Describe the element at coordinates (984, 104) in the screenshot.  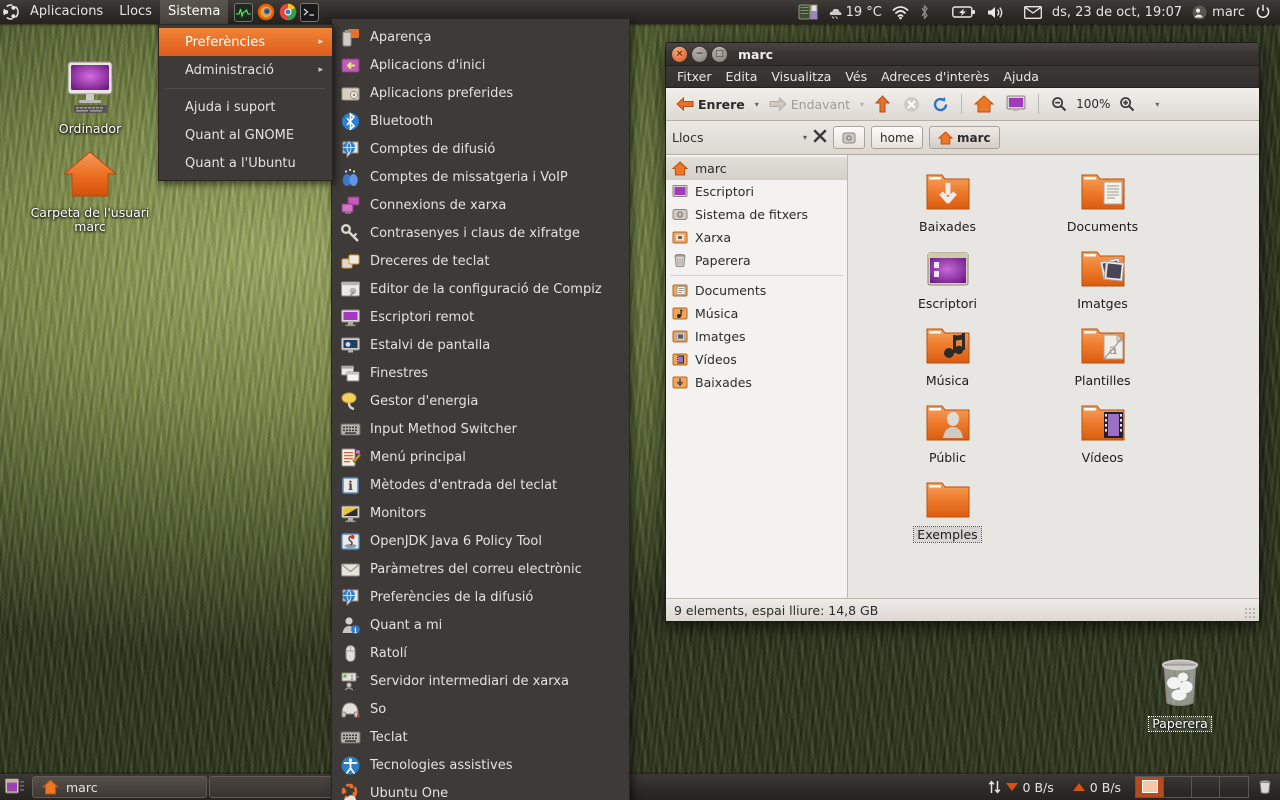
I see `home-button` at that location.